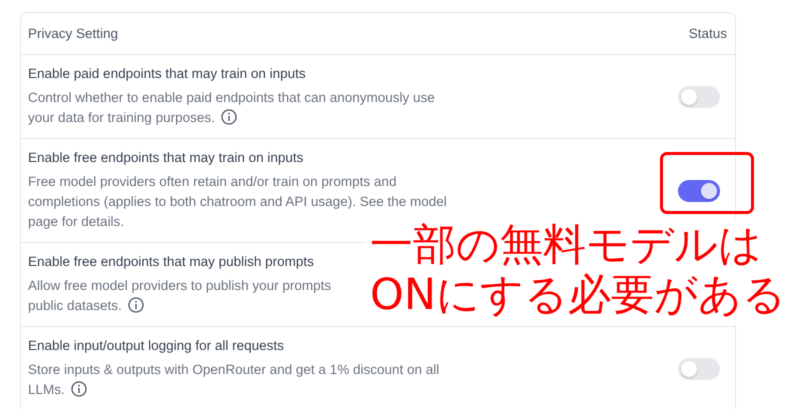 Image resolution: width=789 pixels, height=409 pixels. What do you see at coordinates (707, 33) in the screenshot?
I see `column-header: Status` at bounding box center [707, 33].